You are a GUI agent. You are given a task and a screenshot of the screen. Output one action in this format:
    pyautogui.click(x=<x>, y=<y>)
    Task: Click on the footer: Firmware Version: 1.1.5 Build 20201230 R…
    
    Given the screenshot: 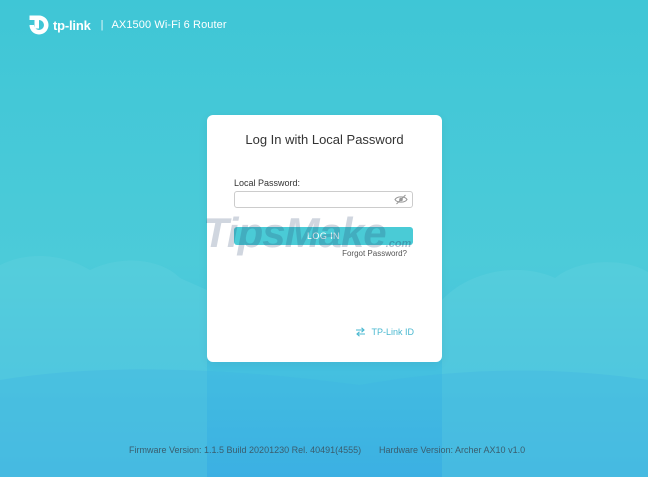 What is the action you would take?
    pyautogui.click(x=324, y=451)
    